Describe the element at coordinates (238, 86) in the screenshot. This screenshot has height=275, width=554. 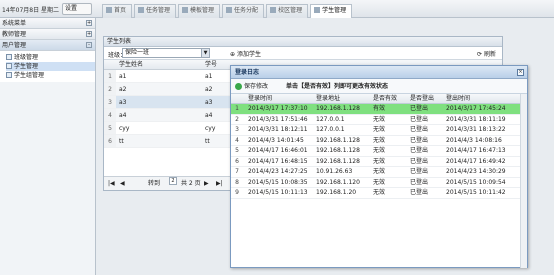
I see `check-icon` at that location.